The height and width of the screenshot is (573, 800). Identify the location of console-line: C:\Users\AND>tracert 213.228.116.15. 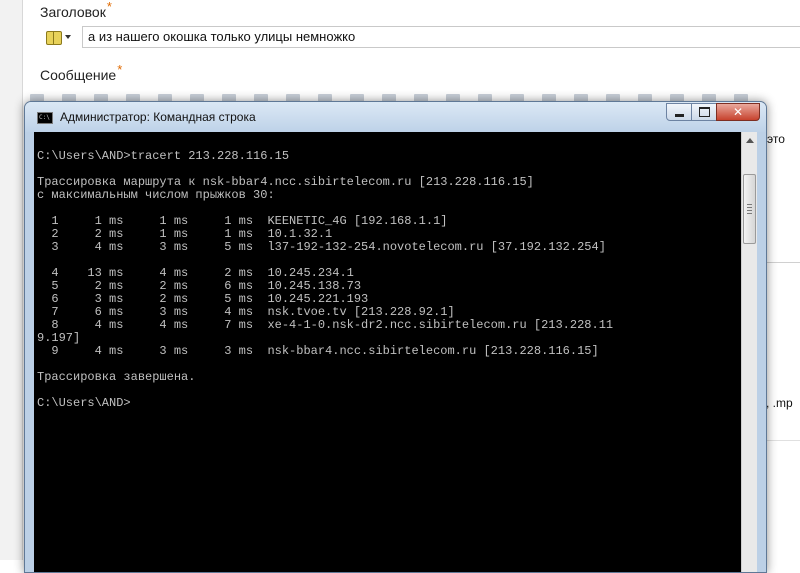
(163, 156).